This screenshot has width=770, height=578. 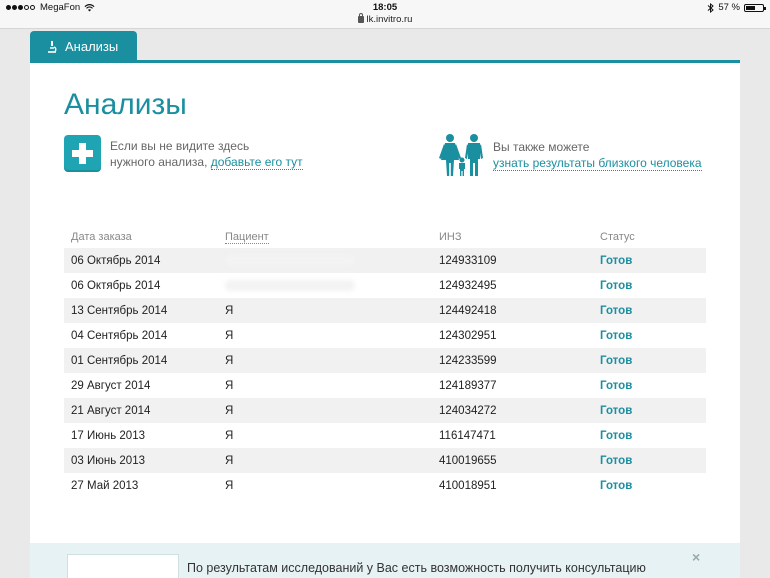 What do you see at coordinates (360, 18) in the screenshot?
I see `lock-icon` at bounding box center [360, 18].